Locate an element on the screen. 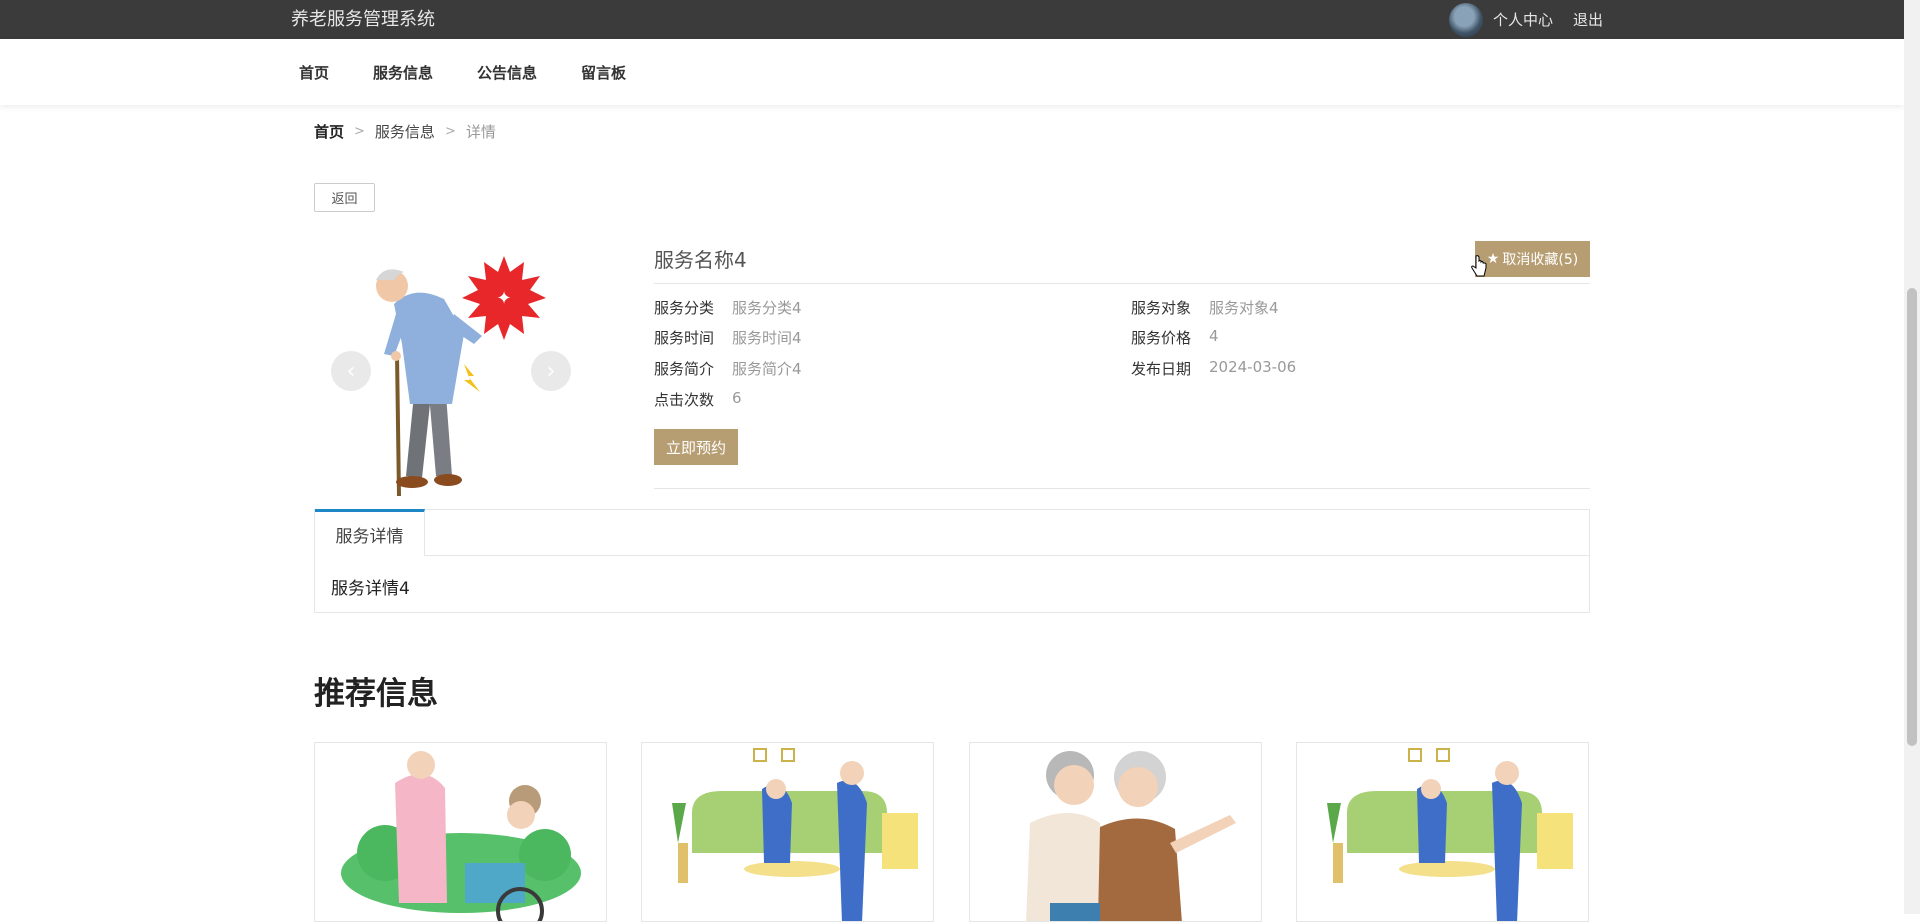  field-label: 服务简介 is located at coordinates (684, 369).